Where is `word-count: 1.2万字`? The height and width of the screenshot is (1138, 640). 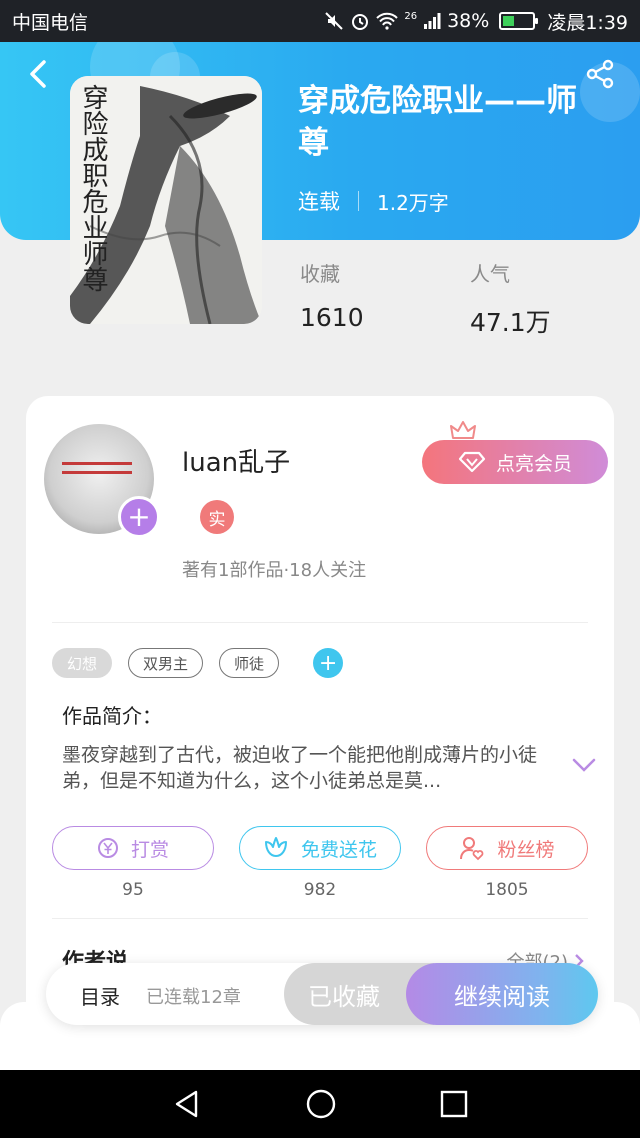
word-count: 1.2万字 is located at coordinates (413, 202).